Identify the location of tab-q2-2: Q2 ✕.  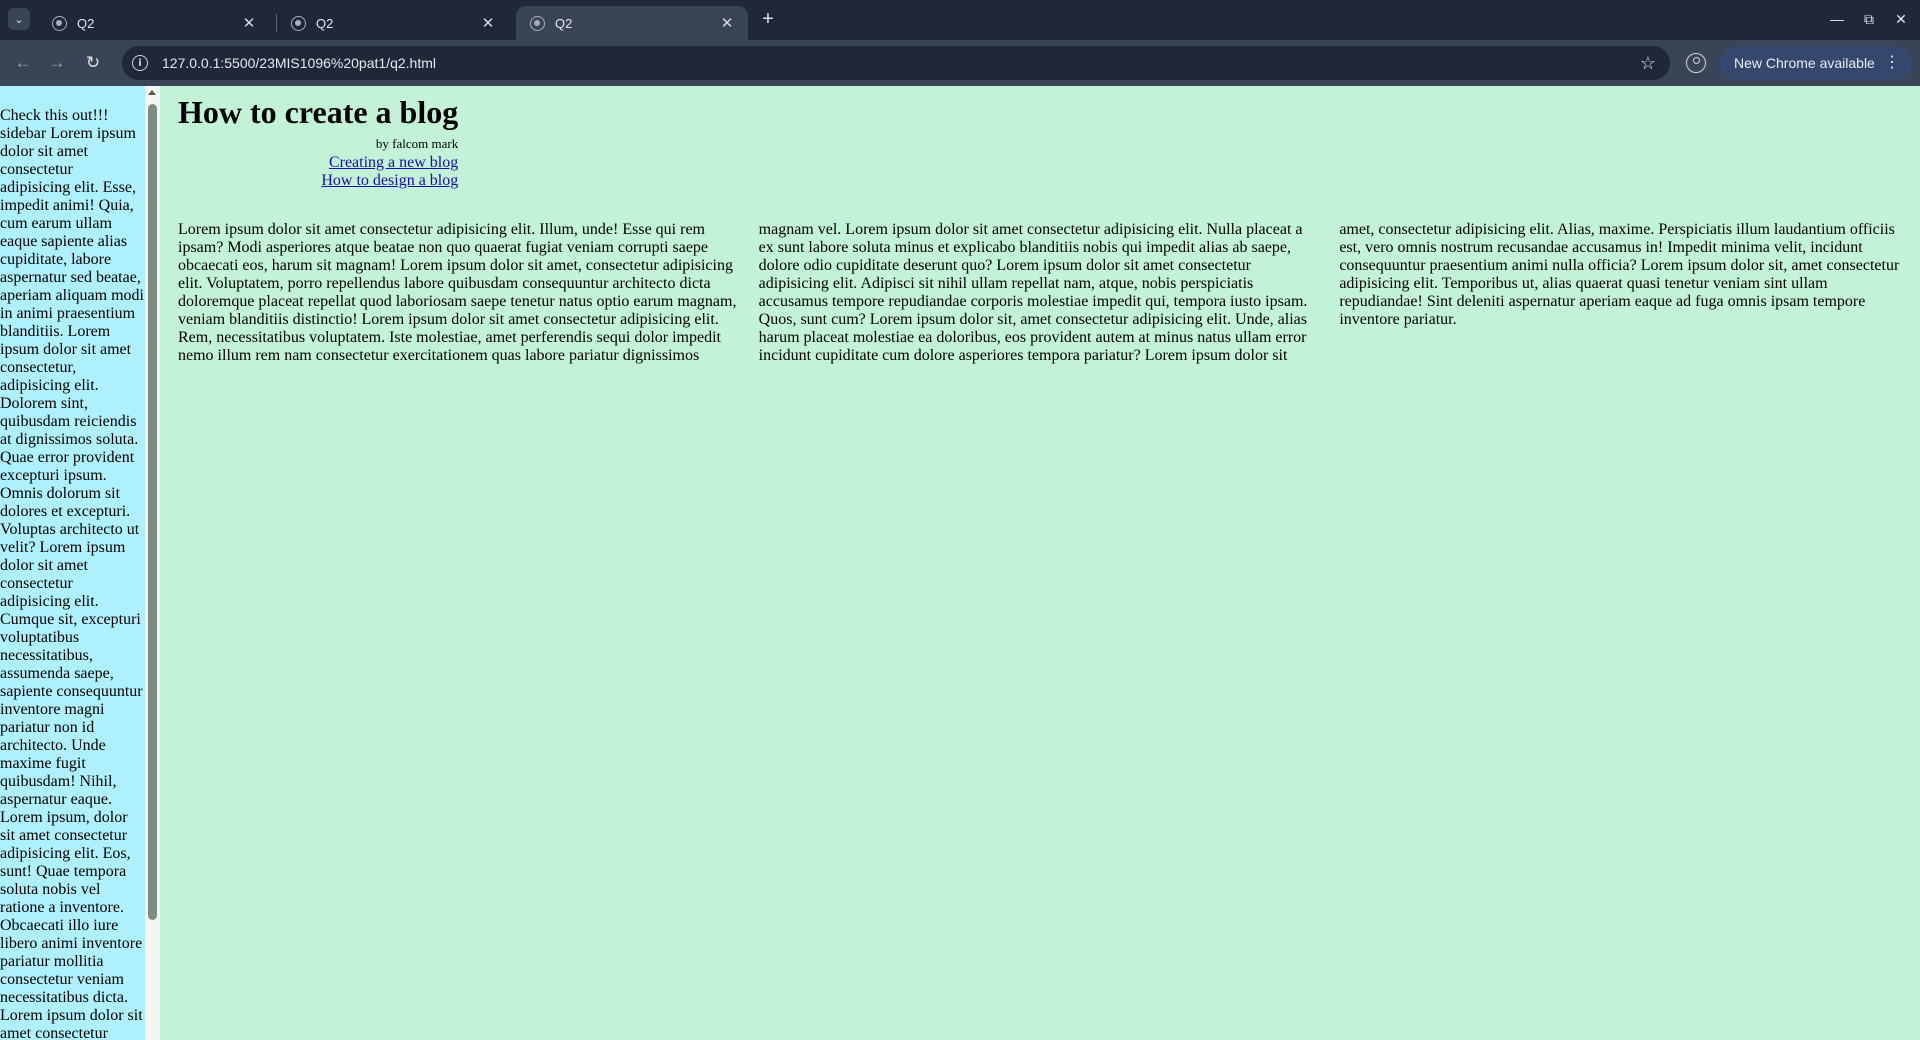
(393, 23).